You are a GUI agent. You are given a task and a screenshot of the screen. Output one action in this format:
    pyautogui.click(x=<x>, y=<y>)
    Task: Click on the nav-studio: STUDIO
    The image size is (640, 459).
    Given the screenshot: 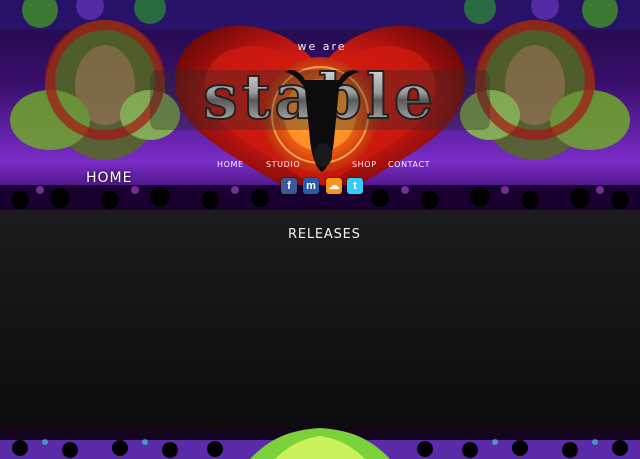 What is the action you would take?
    pyautogui.click(x=283, y=164)
    